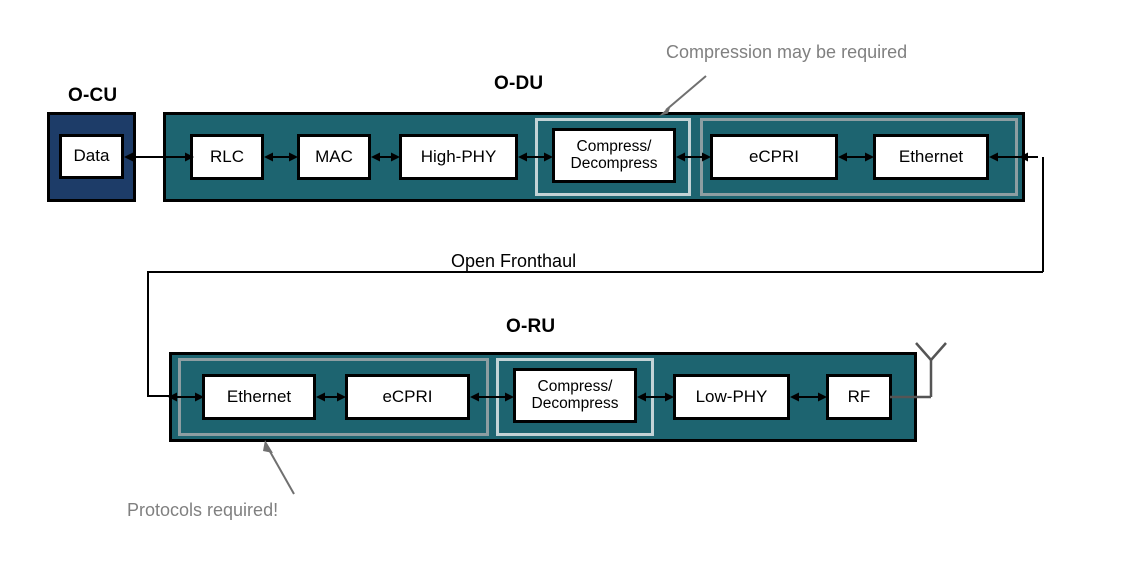 The width and height of the screenshot is (1123, 565). What do you see at coordinates (614, 155) in the screenshot?
I see `block-compress-decompress-odu: Compress/ Decompress` at bounding box center [614, 155].